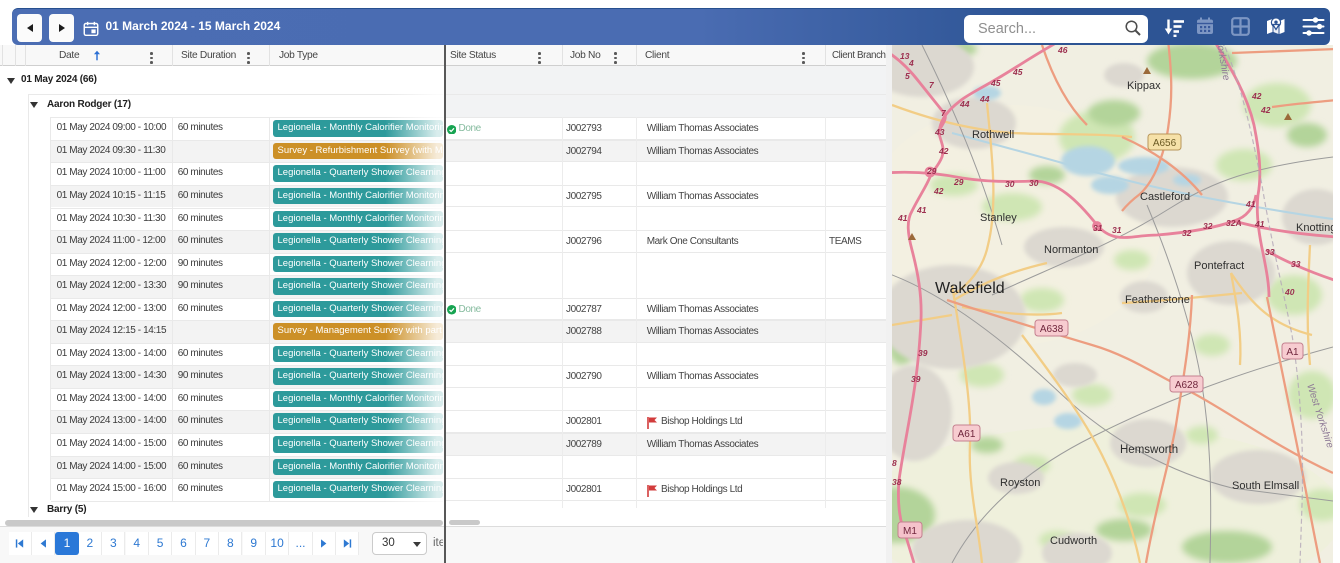  I want to click on svg-text: Pontefract, so click(1219, 266).